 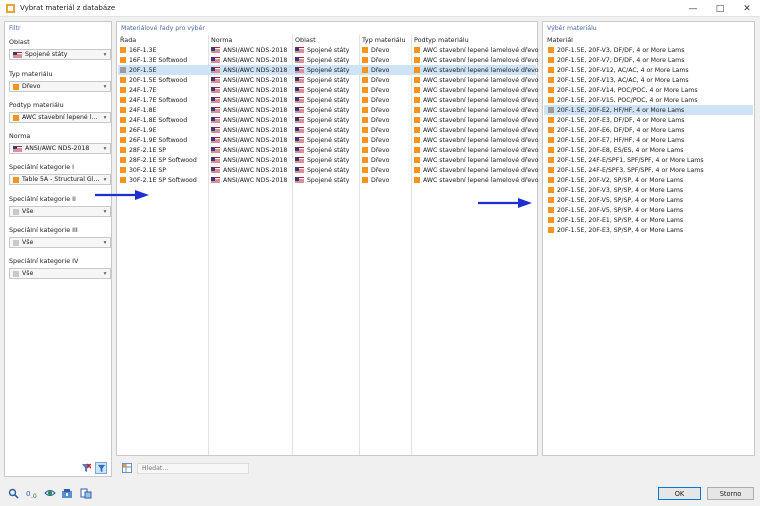 I want to click on table-cell-text: 28F-2.1E SP, so click(x=148, y=150).